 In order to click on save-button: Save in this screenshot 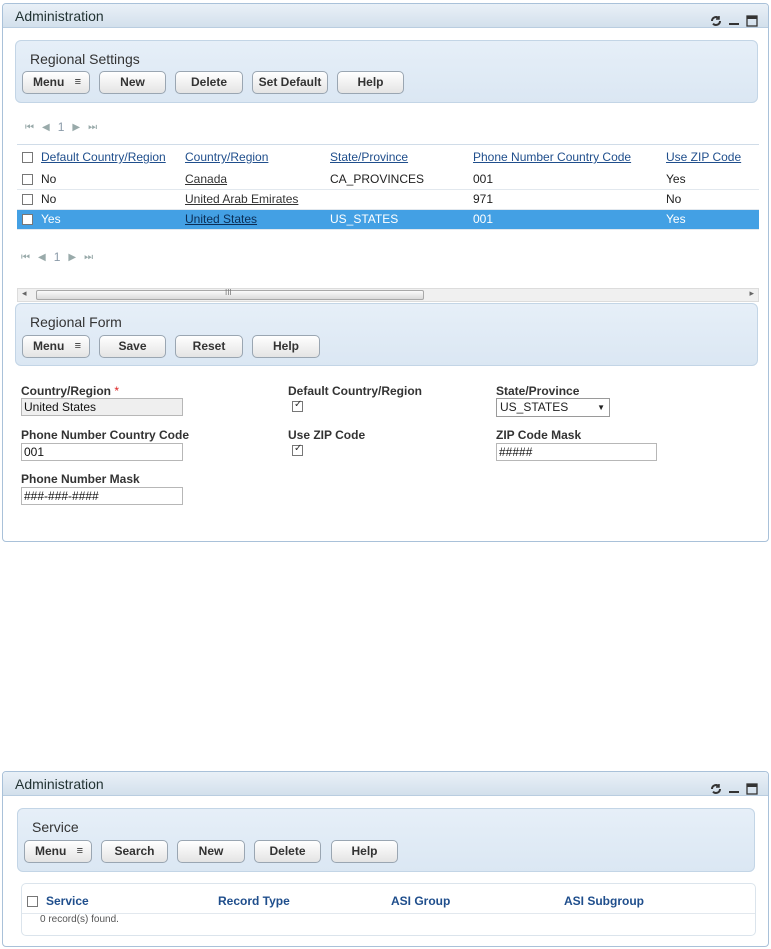, I will do `click(132, 346)`.